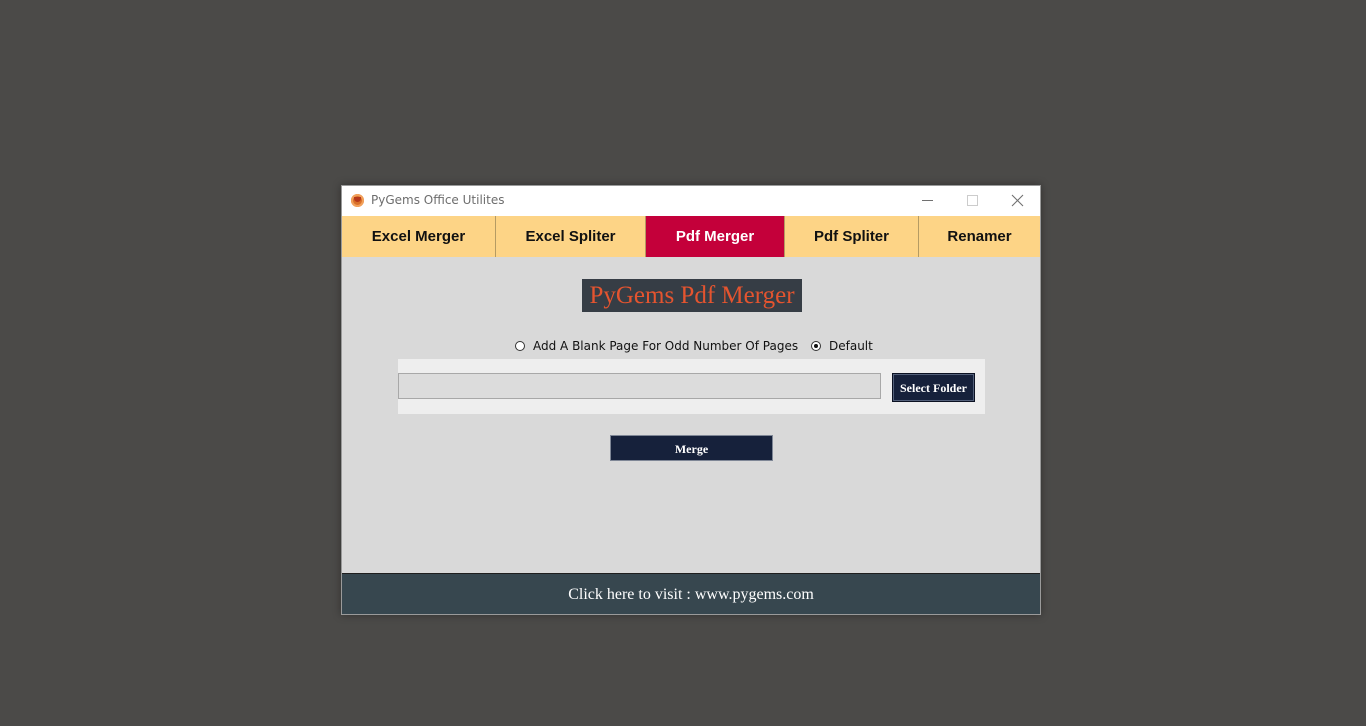 The image size is (1366, 726). Describe the element at coordinates (852, 236) in the screenshot. I see `tab-pdf-spliter: Pdf Spliter` at that location.